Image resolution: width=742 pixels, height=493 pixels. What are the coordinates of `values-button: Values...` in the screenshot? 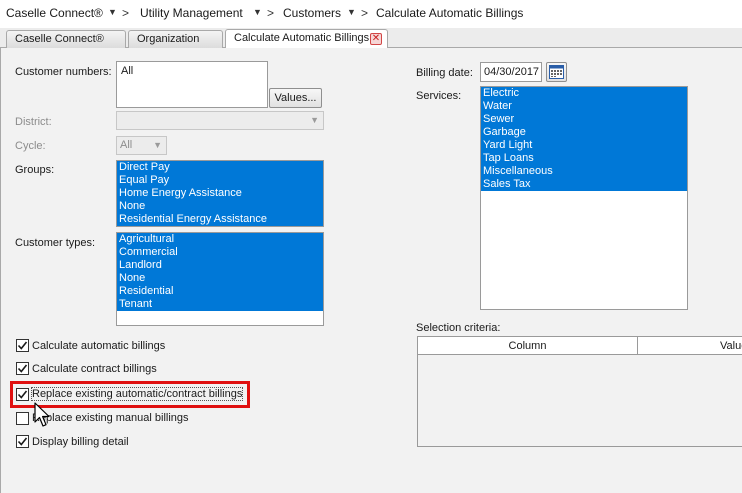 It's located at (295, 98).